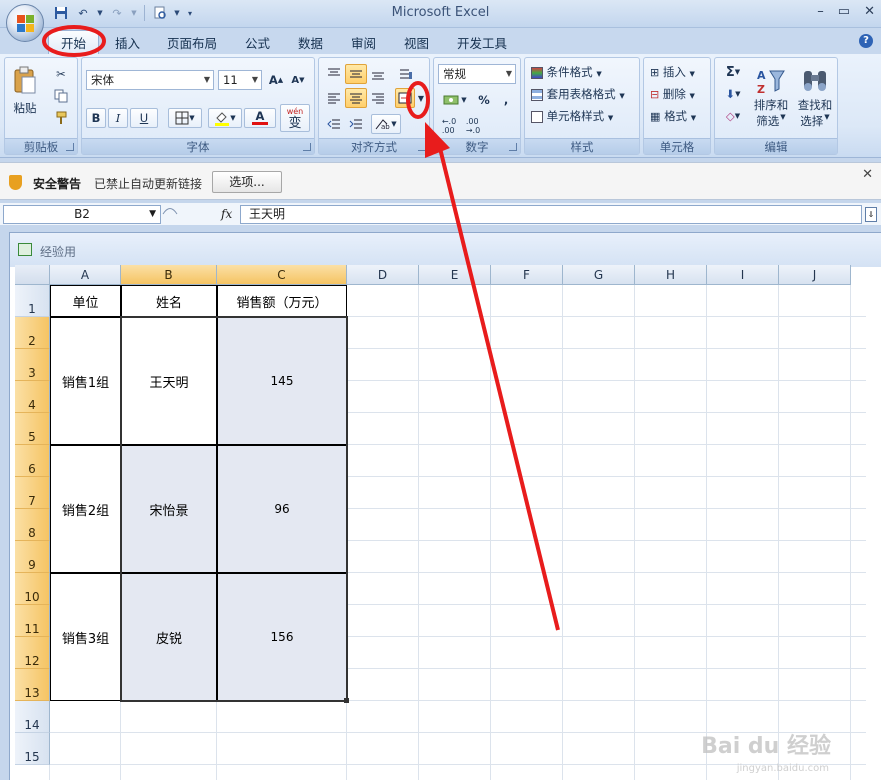 This screenshot has height=780, width=881. I want to click on increase-font-icon: A ▲, so click(276, 80).